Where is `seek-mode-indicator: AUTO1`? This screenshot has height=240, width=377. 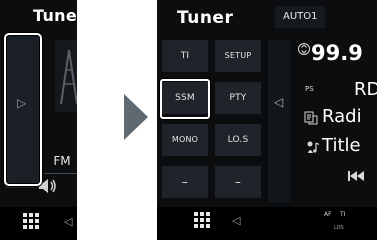 seek-mode-indicator: AUTO1 is located at coordinates (300, 17).